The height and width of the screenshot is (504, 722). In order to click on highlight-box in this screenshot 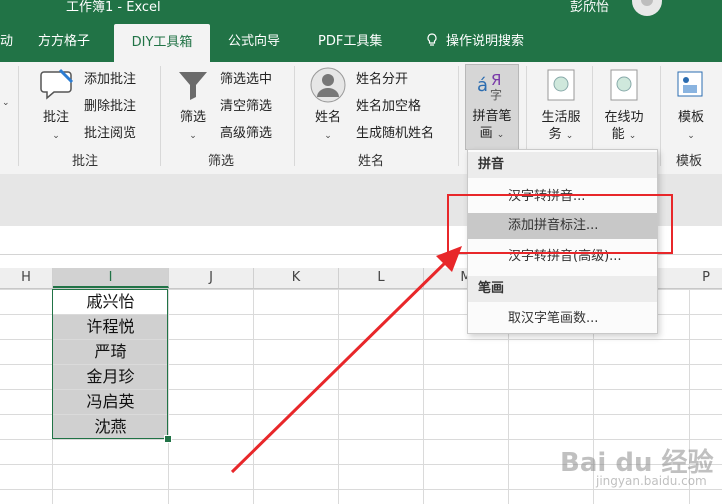, I will do `click(560, 224)`.